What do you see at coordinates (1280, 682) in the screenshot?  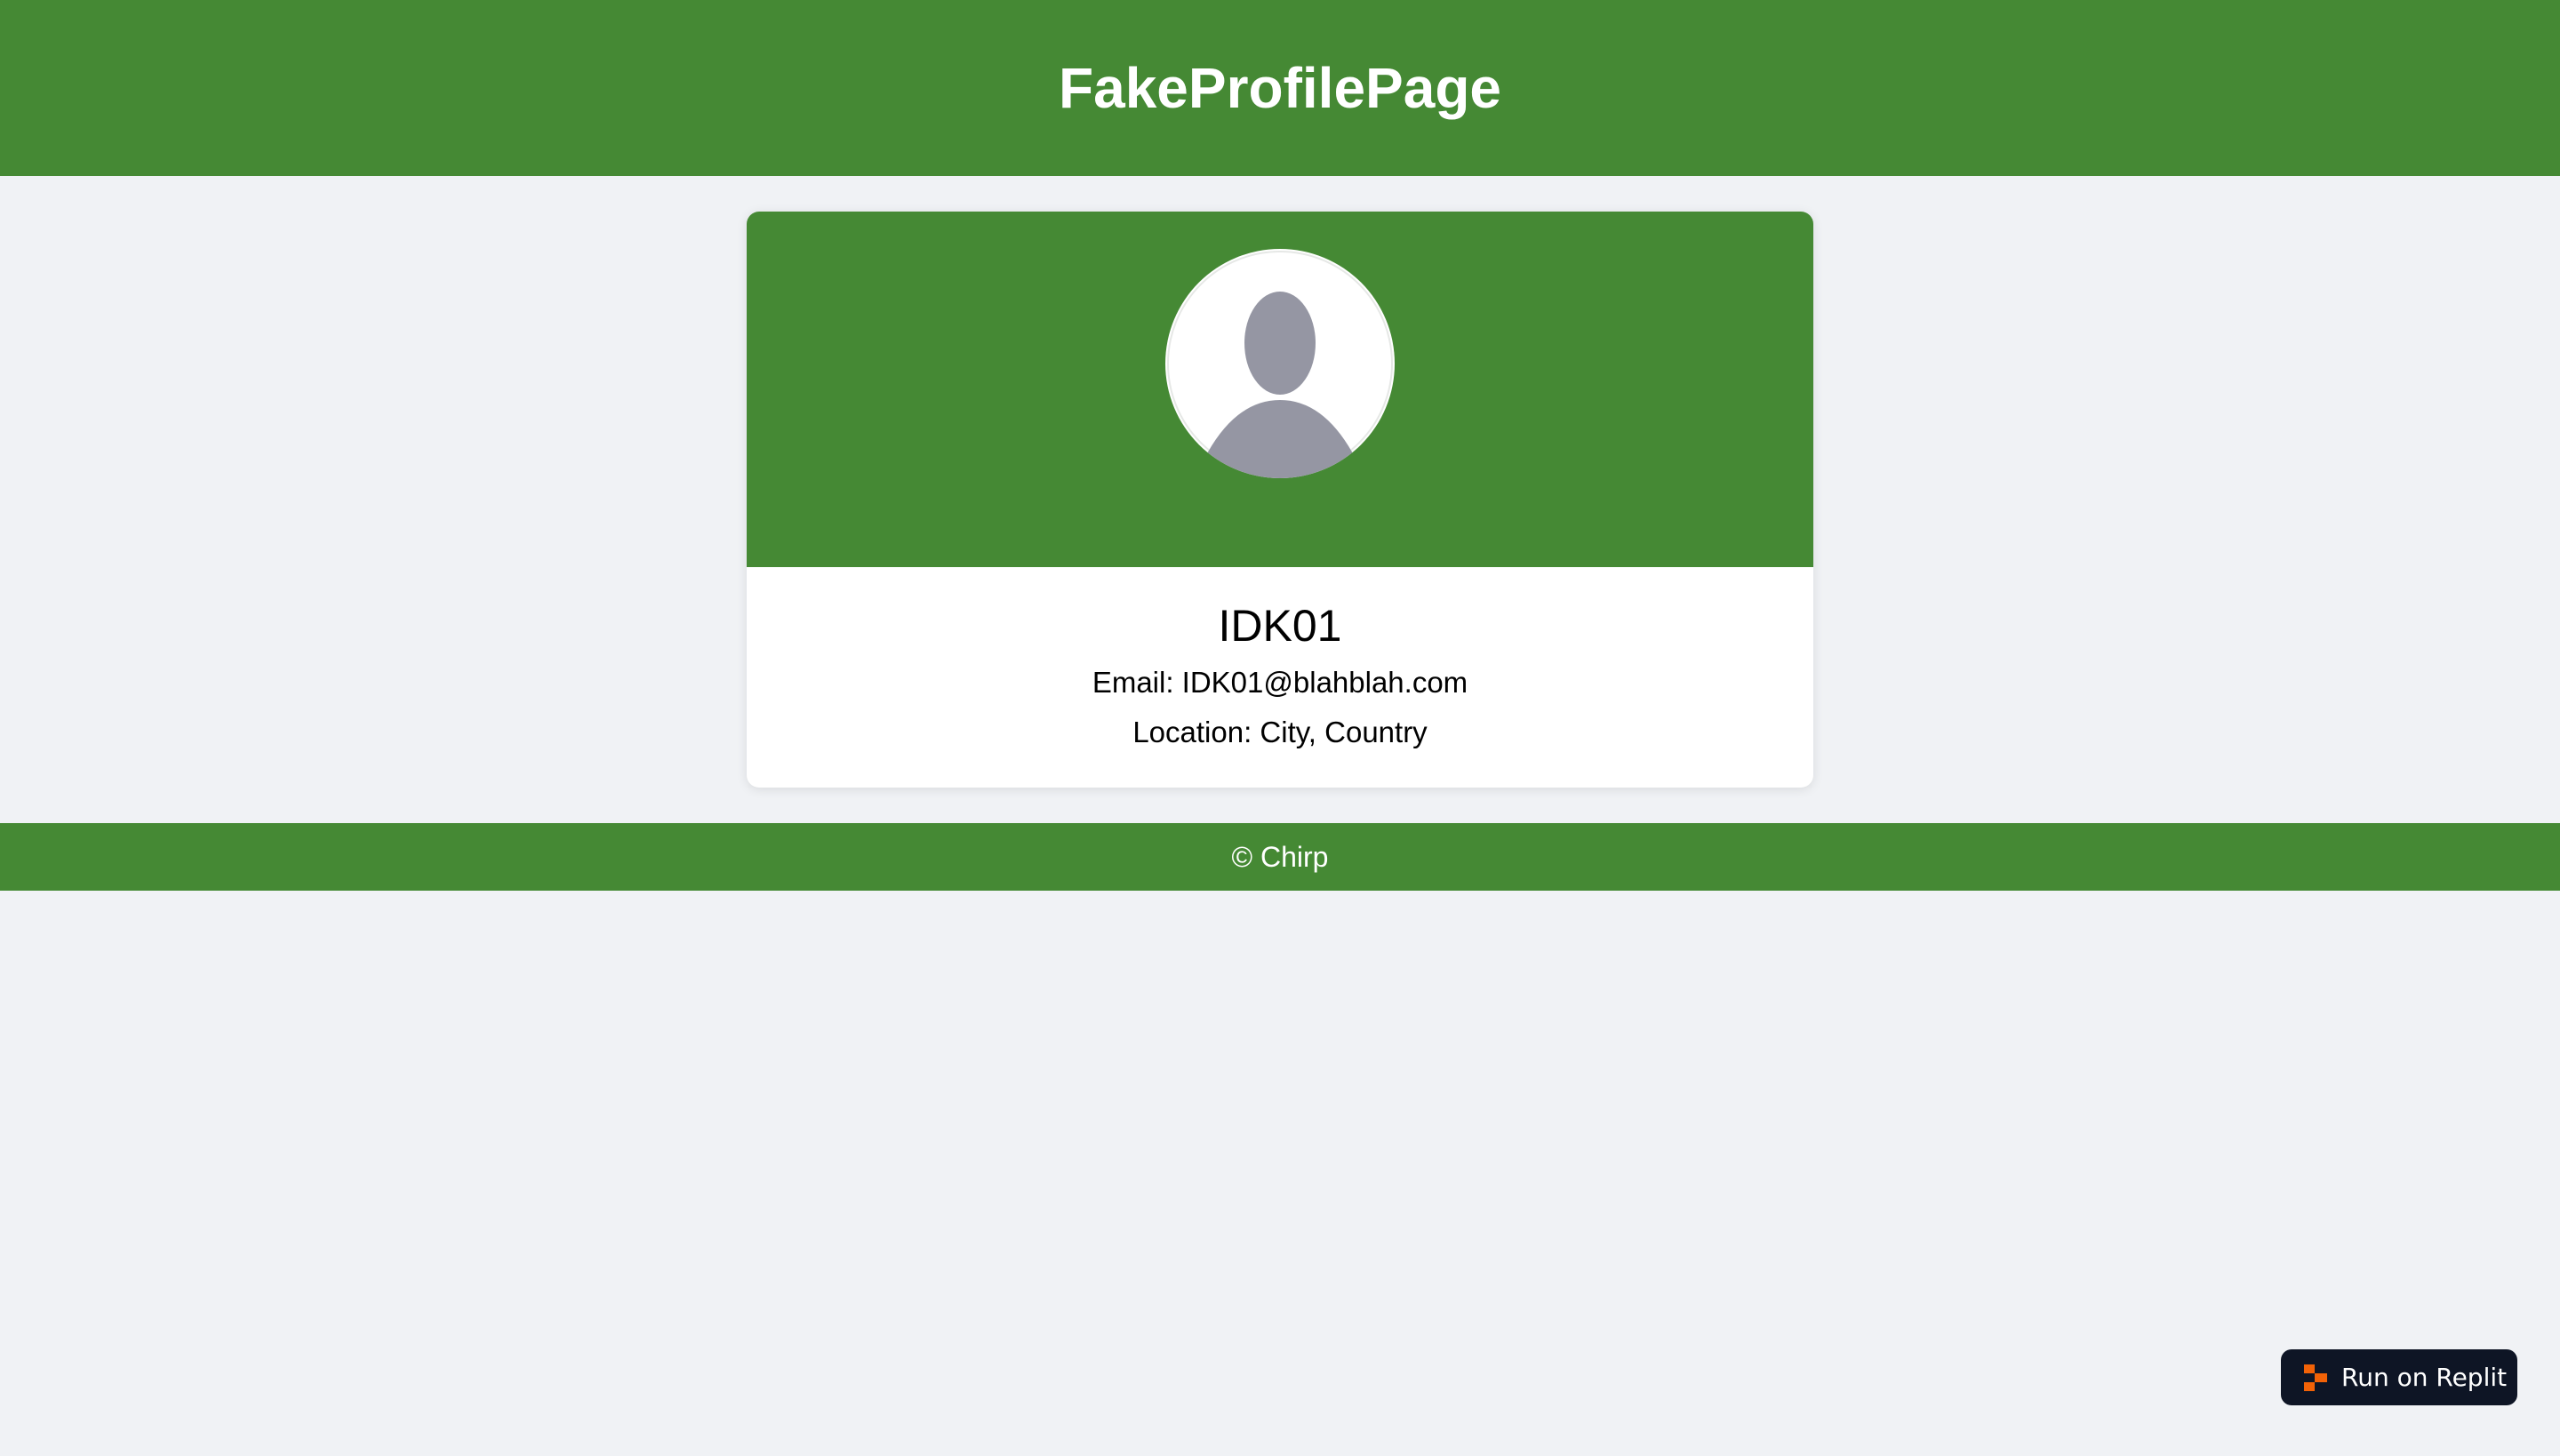 I see `profile-email: Email: IDK01@blahblah.com` at bounding box center [1280, 682].